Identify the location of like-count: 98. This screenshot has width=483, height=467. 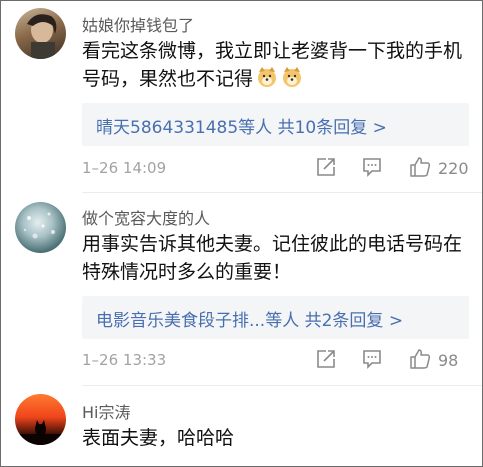
(448, 360).